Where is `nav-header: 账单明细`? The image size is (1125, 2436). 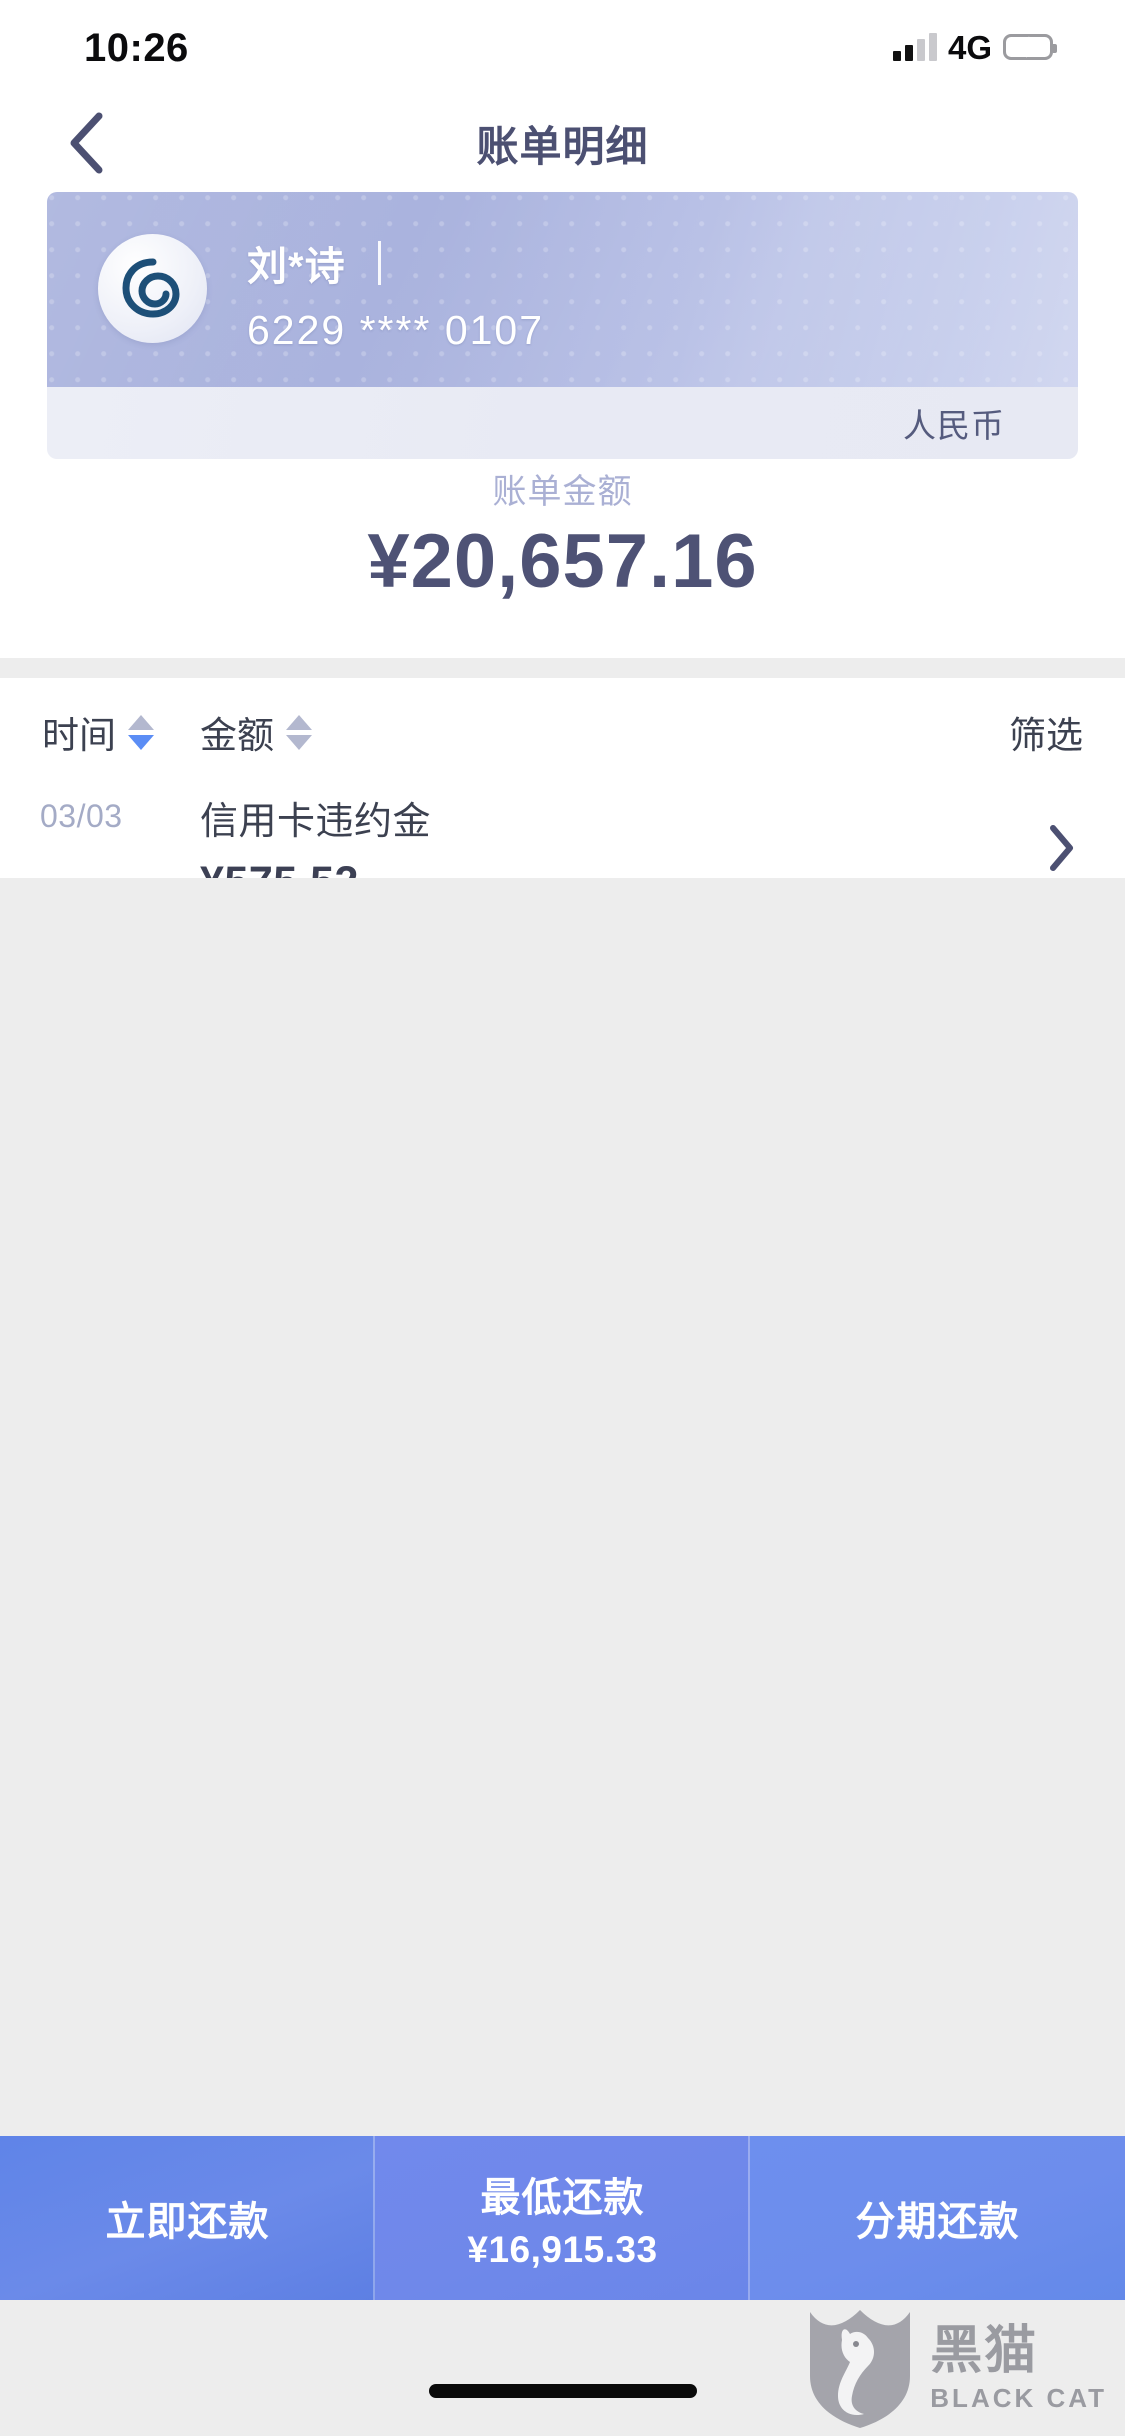 nav-header: 账单明细 is located at coordinates (562, 143).